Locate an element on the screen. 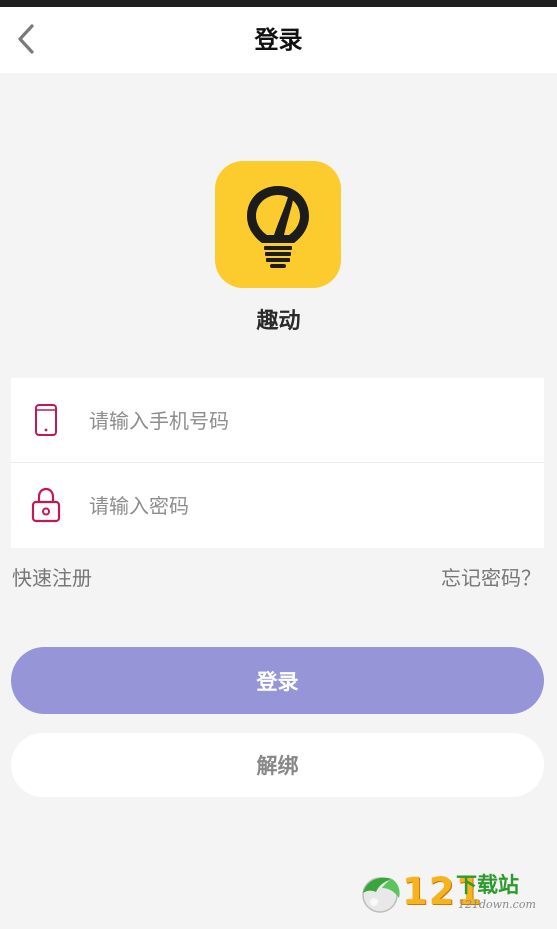  lightbulb-icon is located at coordinates (278, 226).